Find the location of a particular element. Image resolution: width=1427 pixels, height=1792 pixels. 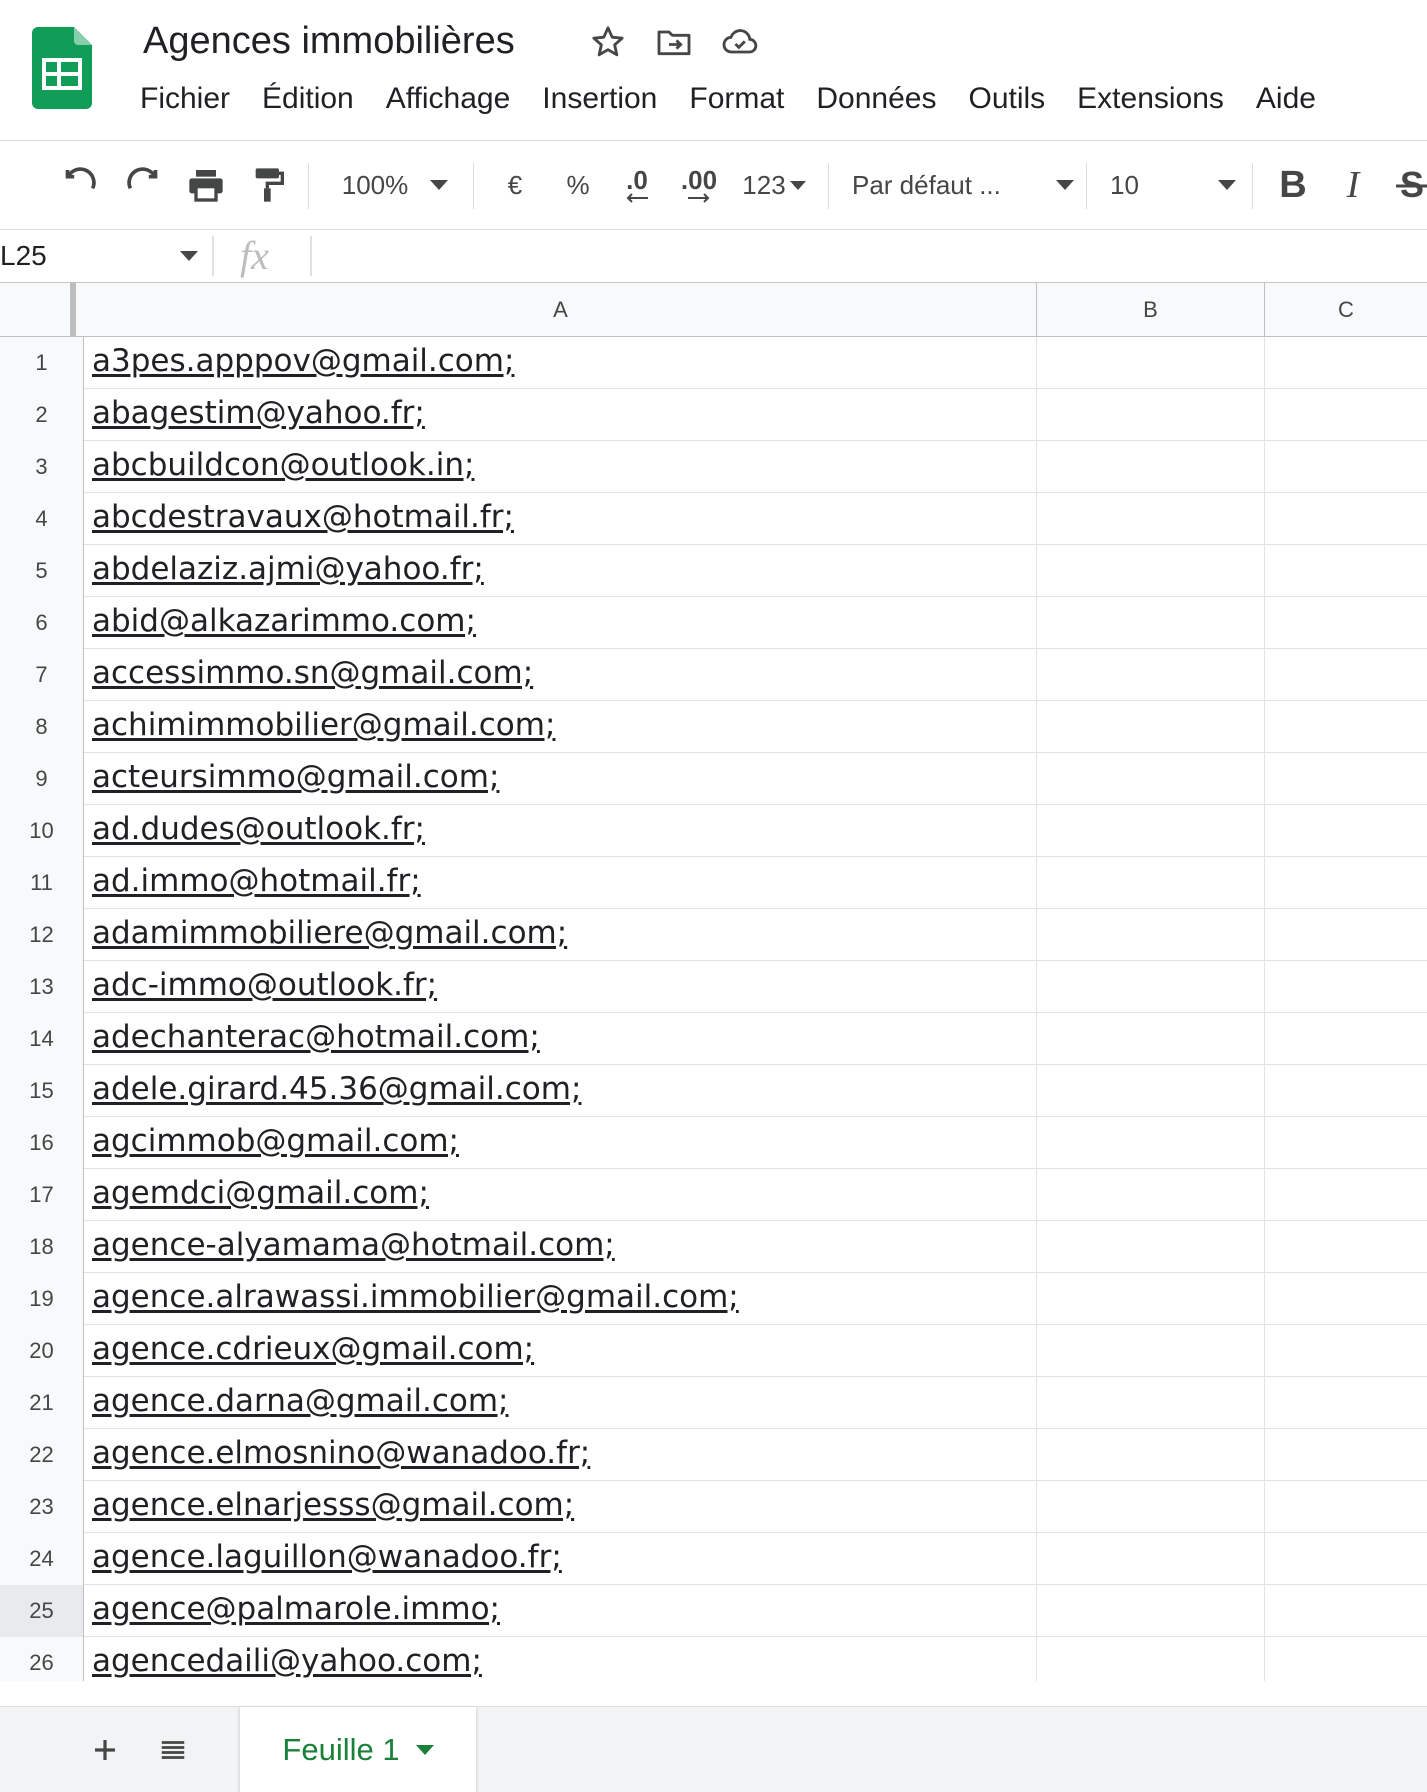

row-header: 22 is located at coordinates (42, 1455).